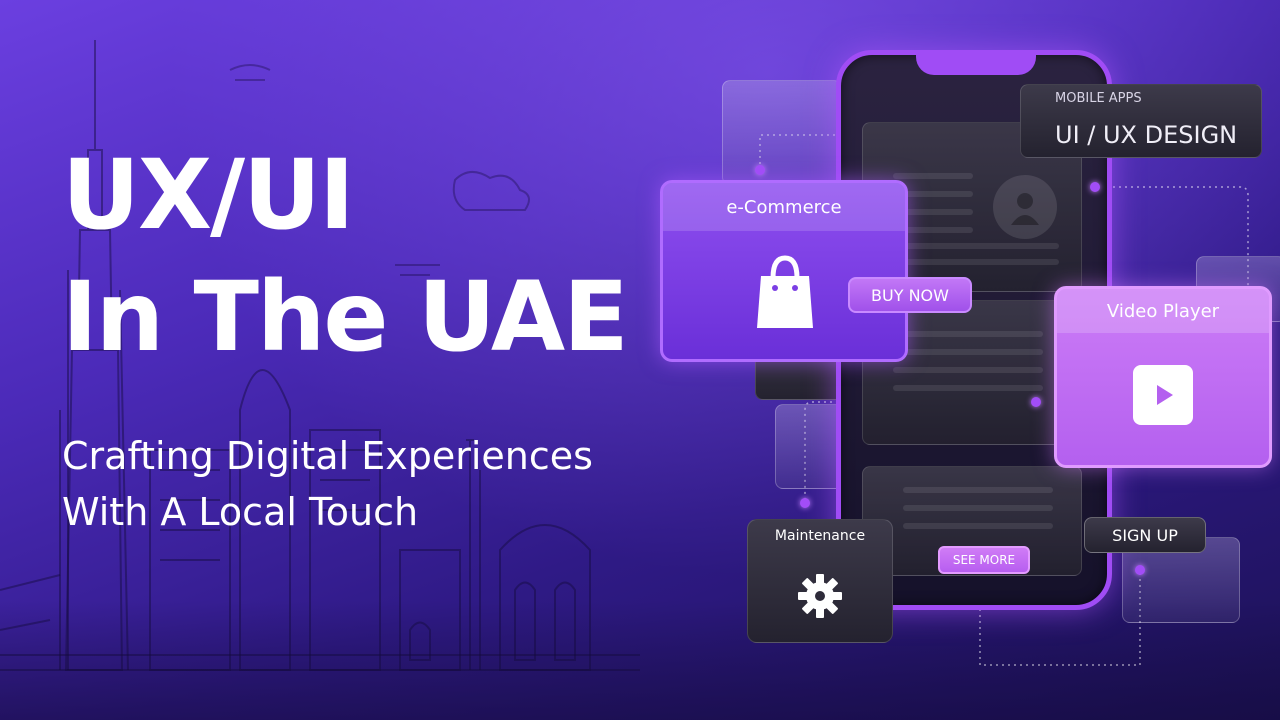 This screenshot has width=1280, height=720. I want to click on shopping-bag-icon, so click(785, 292).